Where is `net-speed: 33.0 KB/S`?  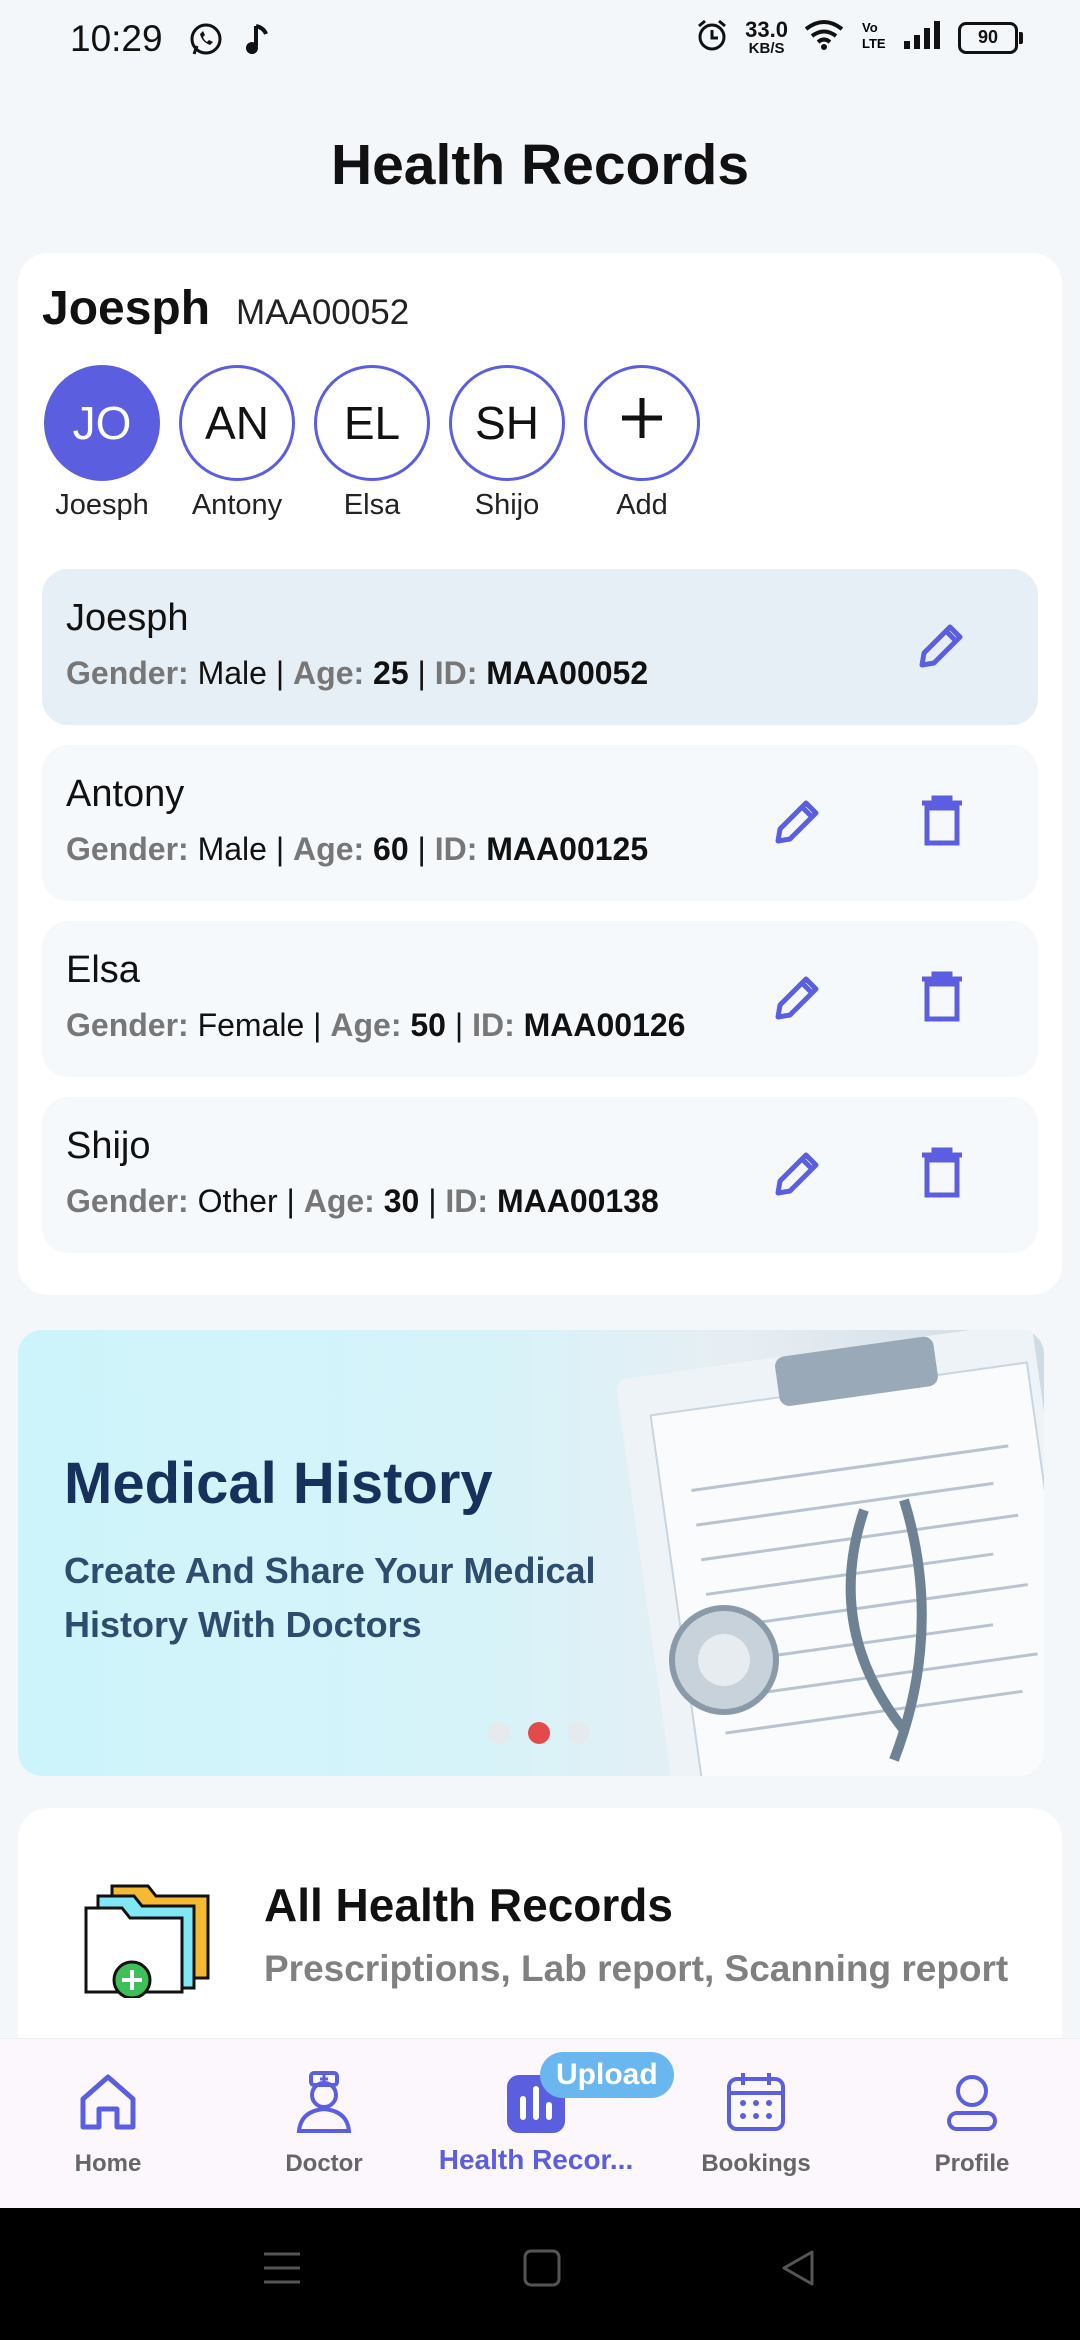
net-speed: 33.0 KB/S is located at coordinates (766, 37).